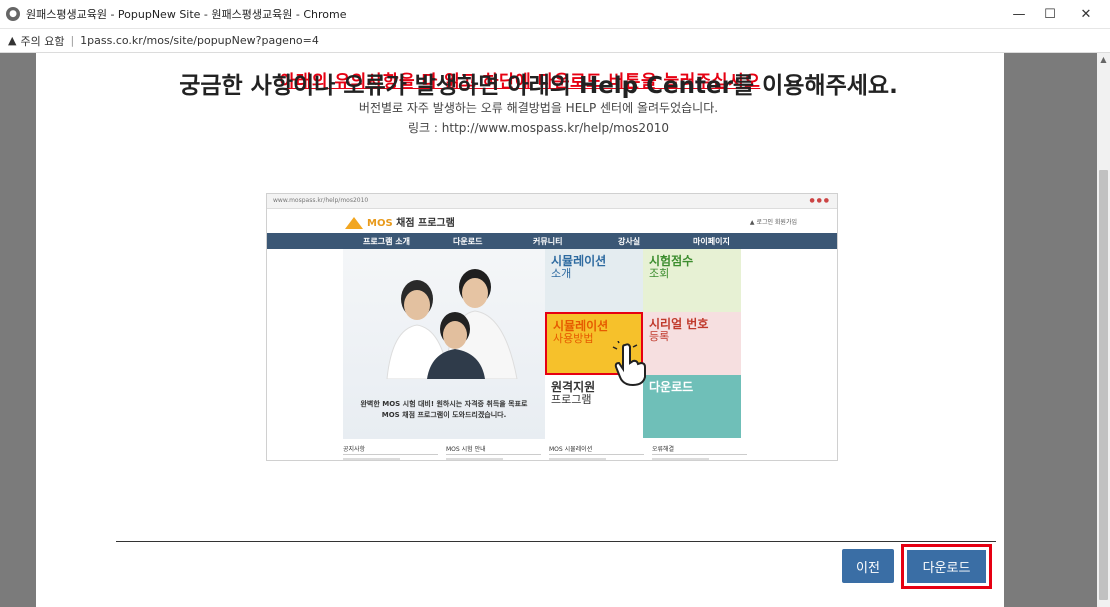 This screenshot has width=1110, height=607. Describe the element at coordinates (452, 324) in the screenshot. I see `people-photo` at that location.